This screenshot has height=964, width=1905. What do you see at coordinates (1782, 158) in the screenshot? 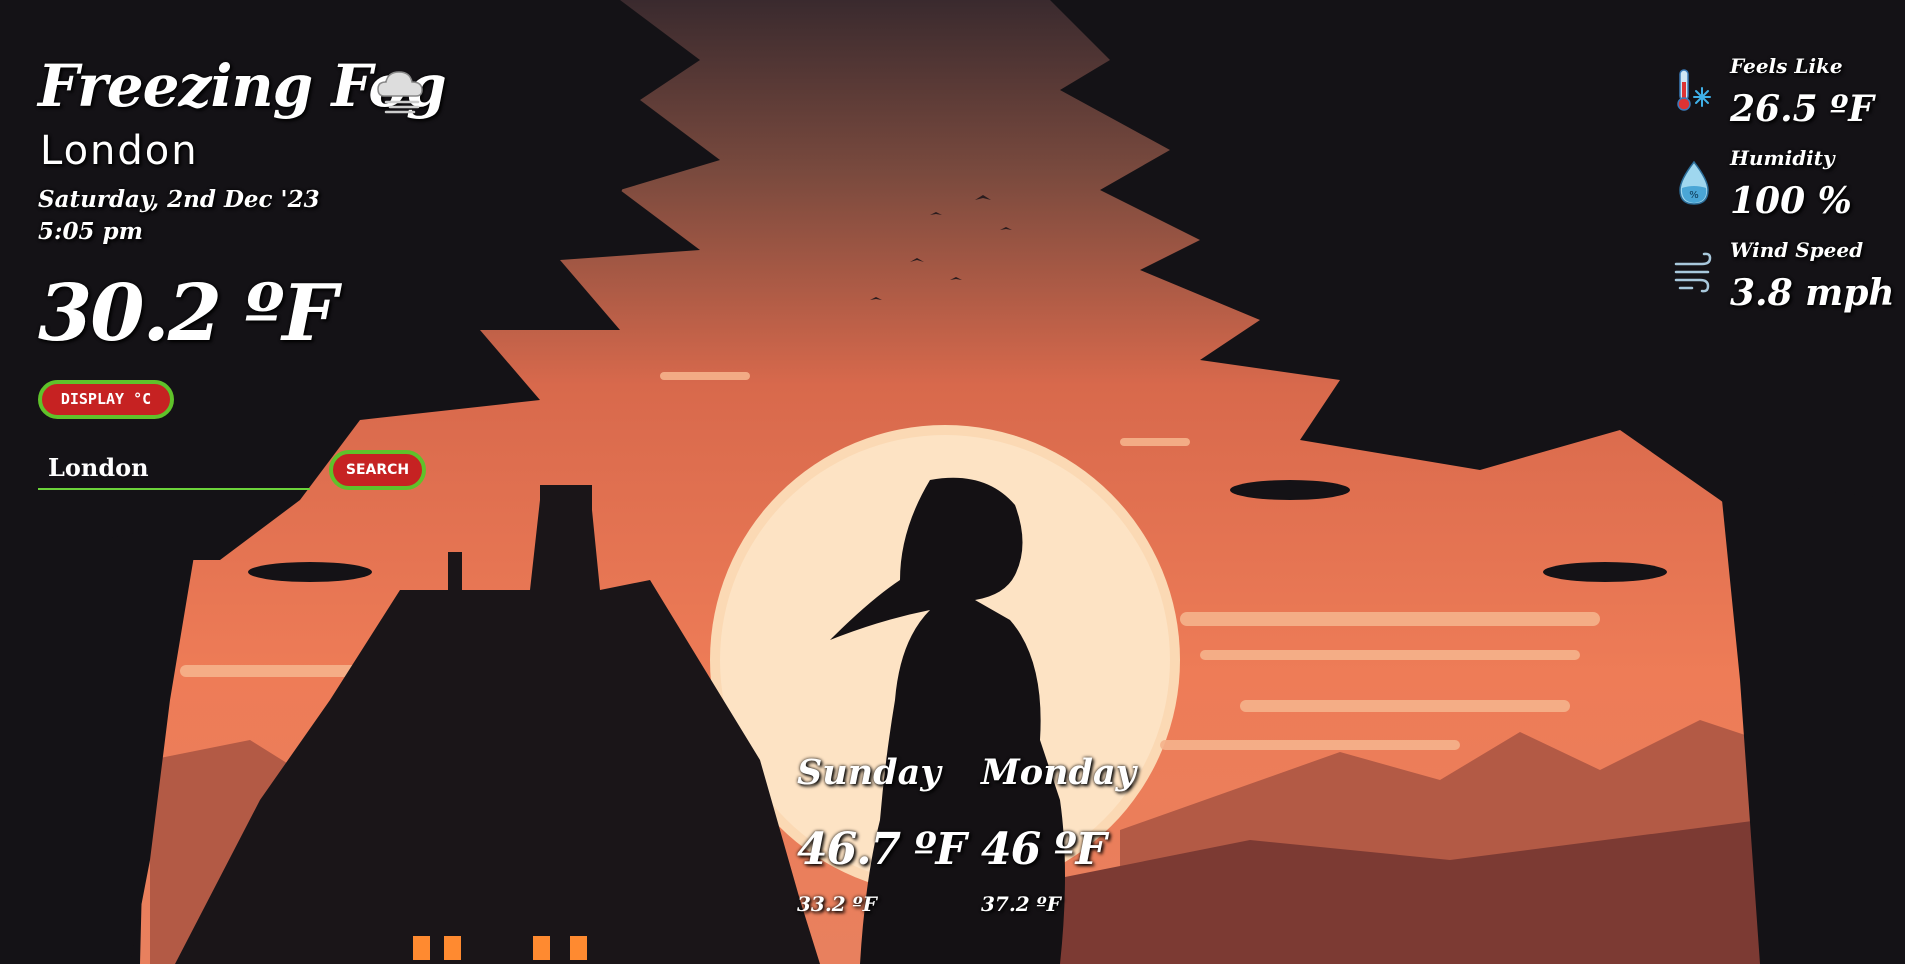
I see `humidity-label: Humidity` at bounding box center [1782, 158].